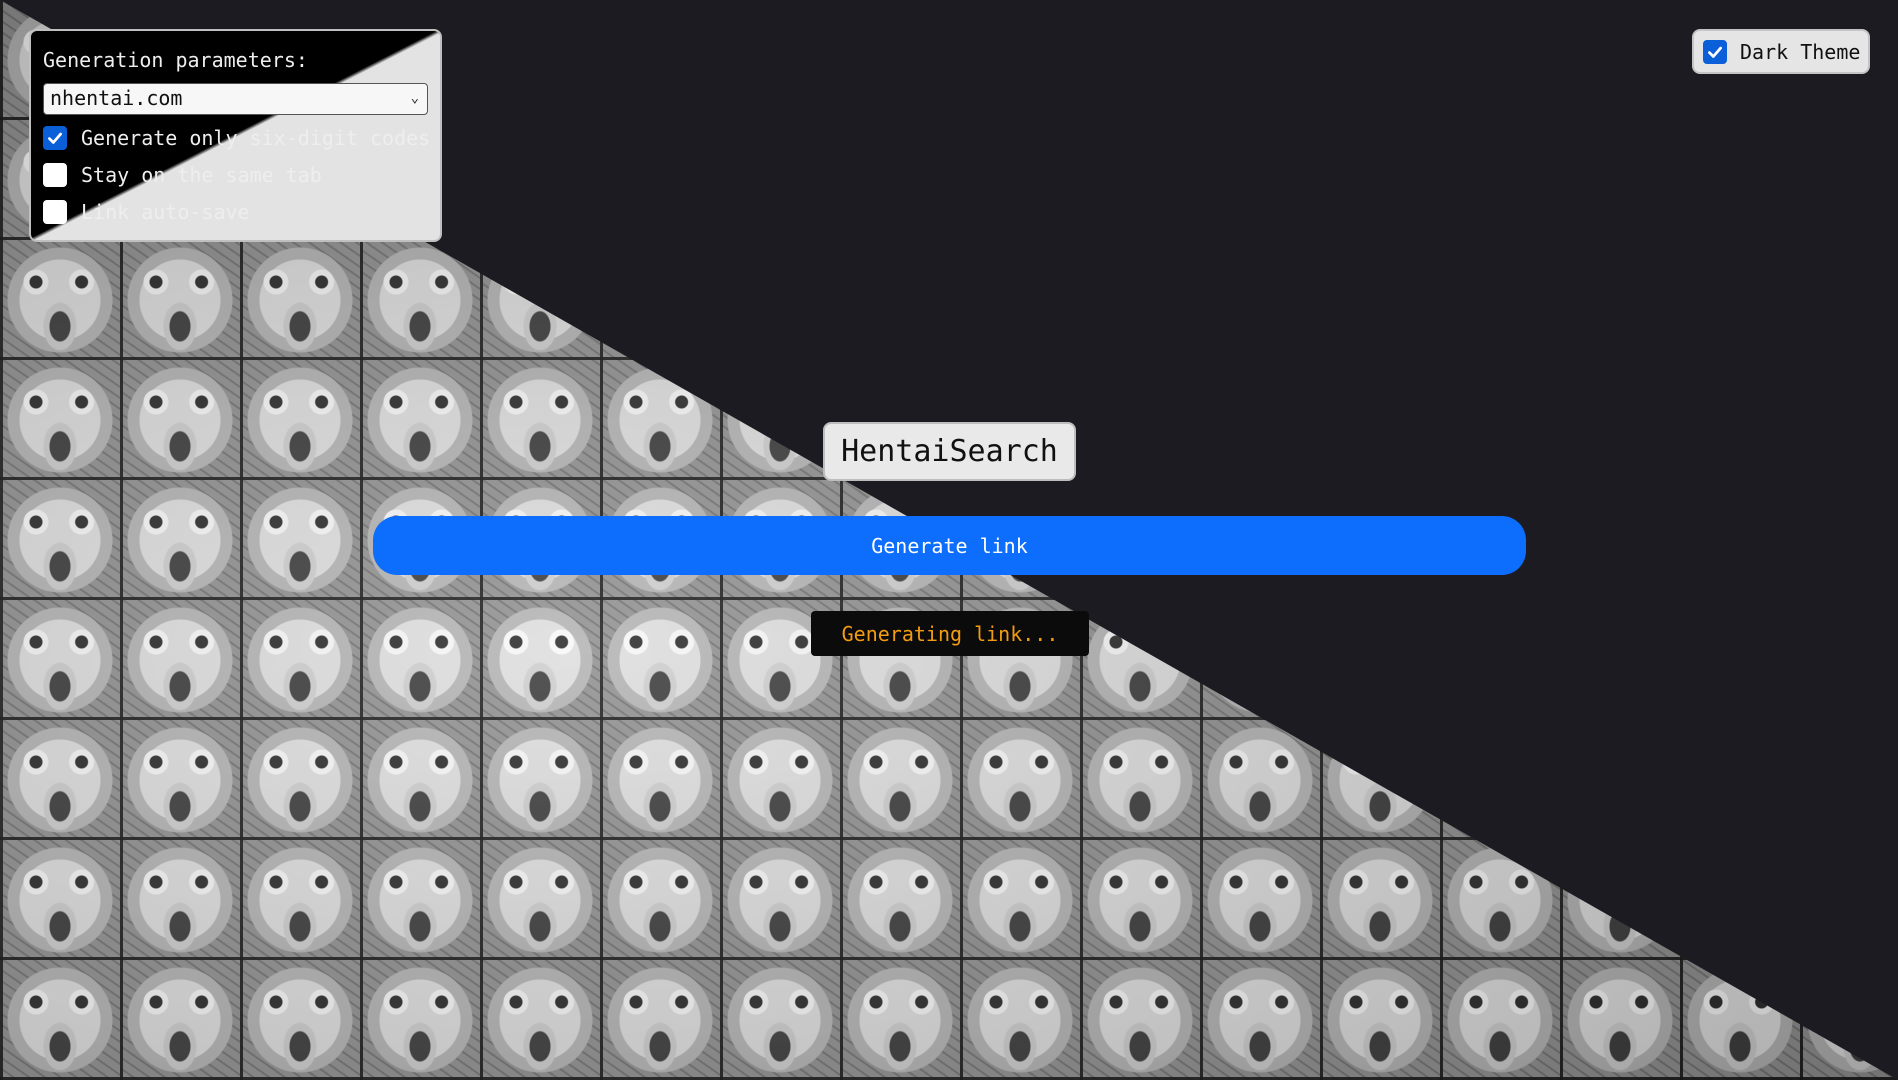 This screenshot has height=1080, width=1898. What do you see at coordinates (201, 175) in the screenshot?
I see `option-label-same-tab: Stay on the same tab` at bounding box center [201, 175].